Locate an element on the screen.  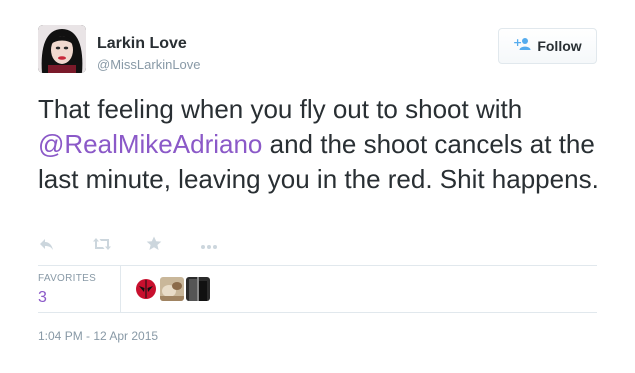
author-handle: @MissLarkinLove is located at coordinates (149, 64).